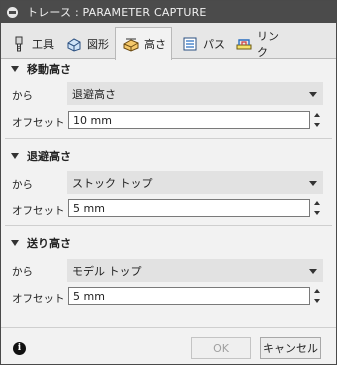 The height and width of the screenshot is (365, 337). What do you see at coordinates (168, 156) in the screenshot?
I see `section-retract-height: 退避高さ` at bounding box center [168, 156].